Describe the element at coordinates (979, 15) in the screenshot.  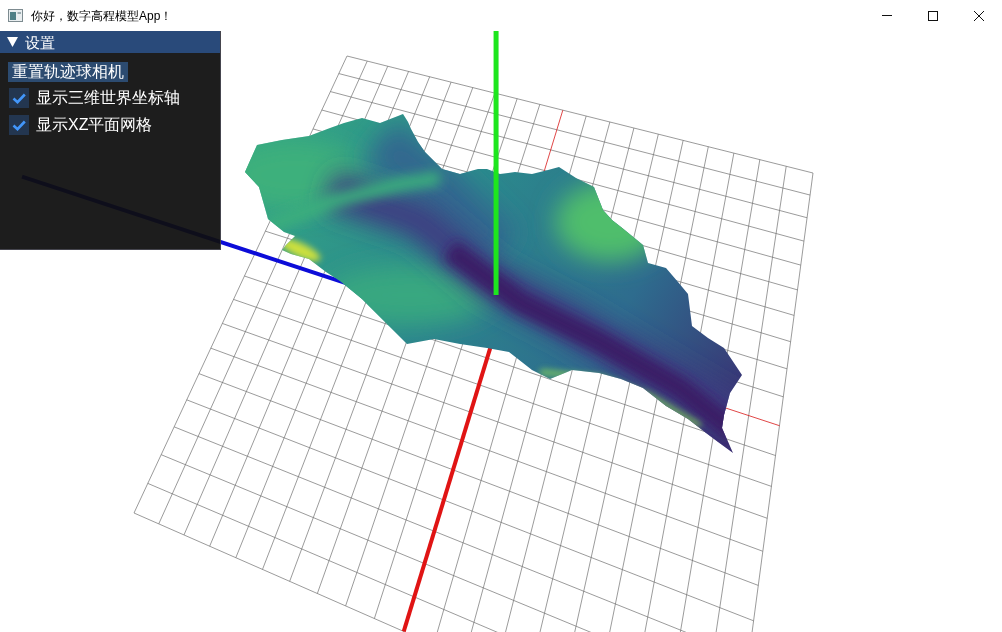
I see `close-icon` at that location.